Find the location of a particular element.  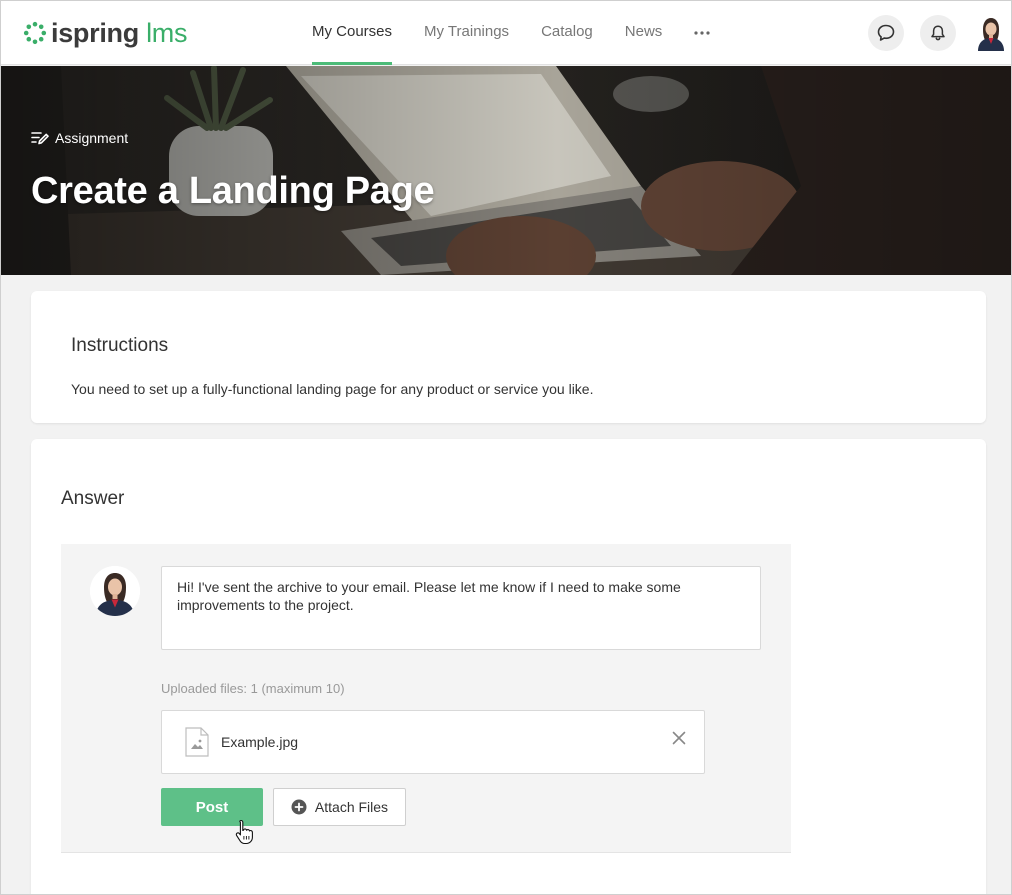

logo-text: ispring lms is located at coordinates (119, 32).